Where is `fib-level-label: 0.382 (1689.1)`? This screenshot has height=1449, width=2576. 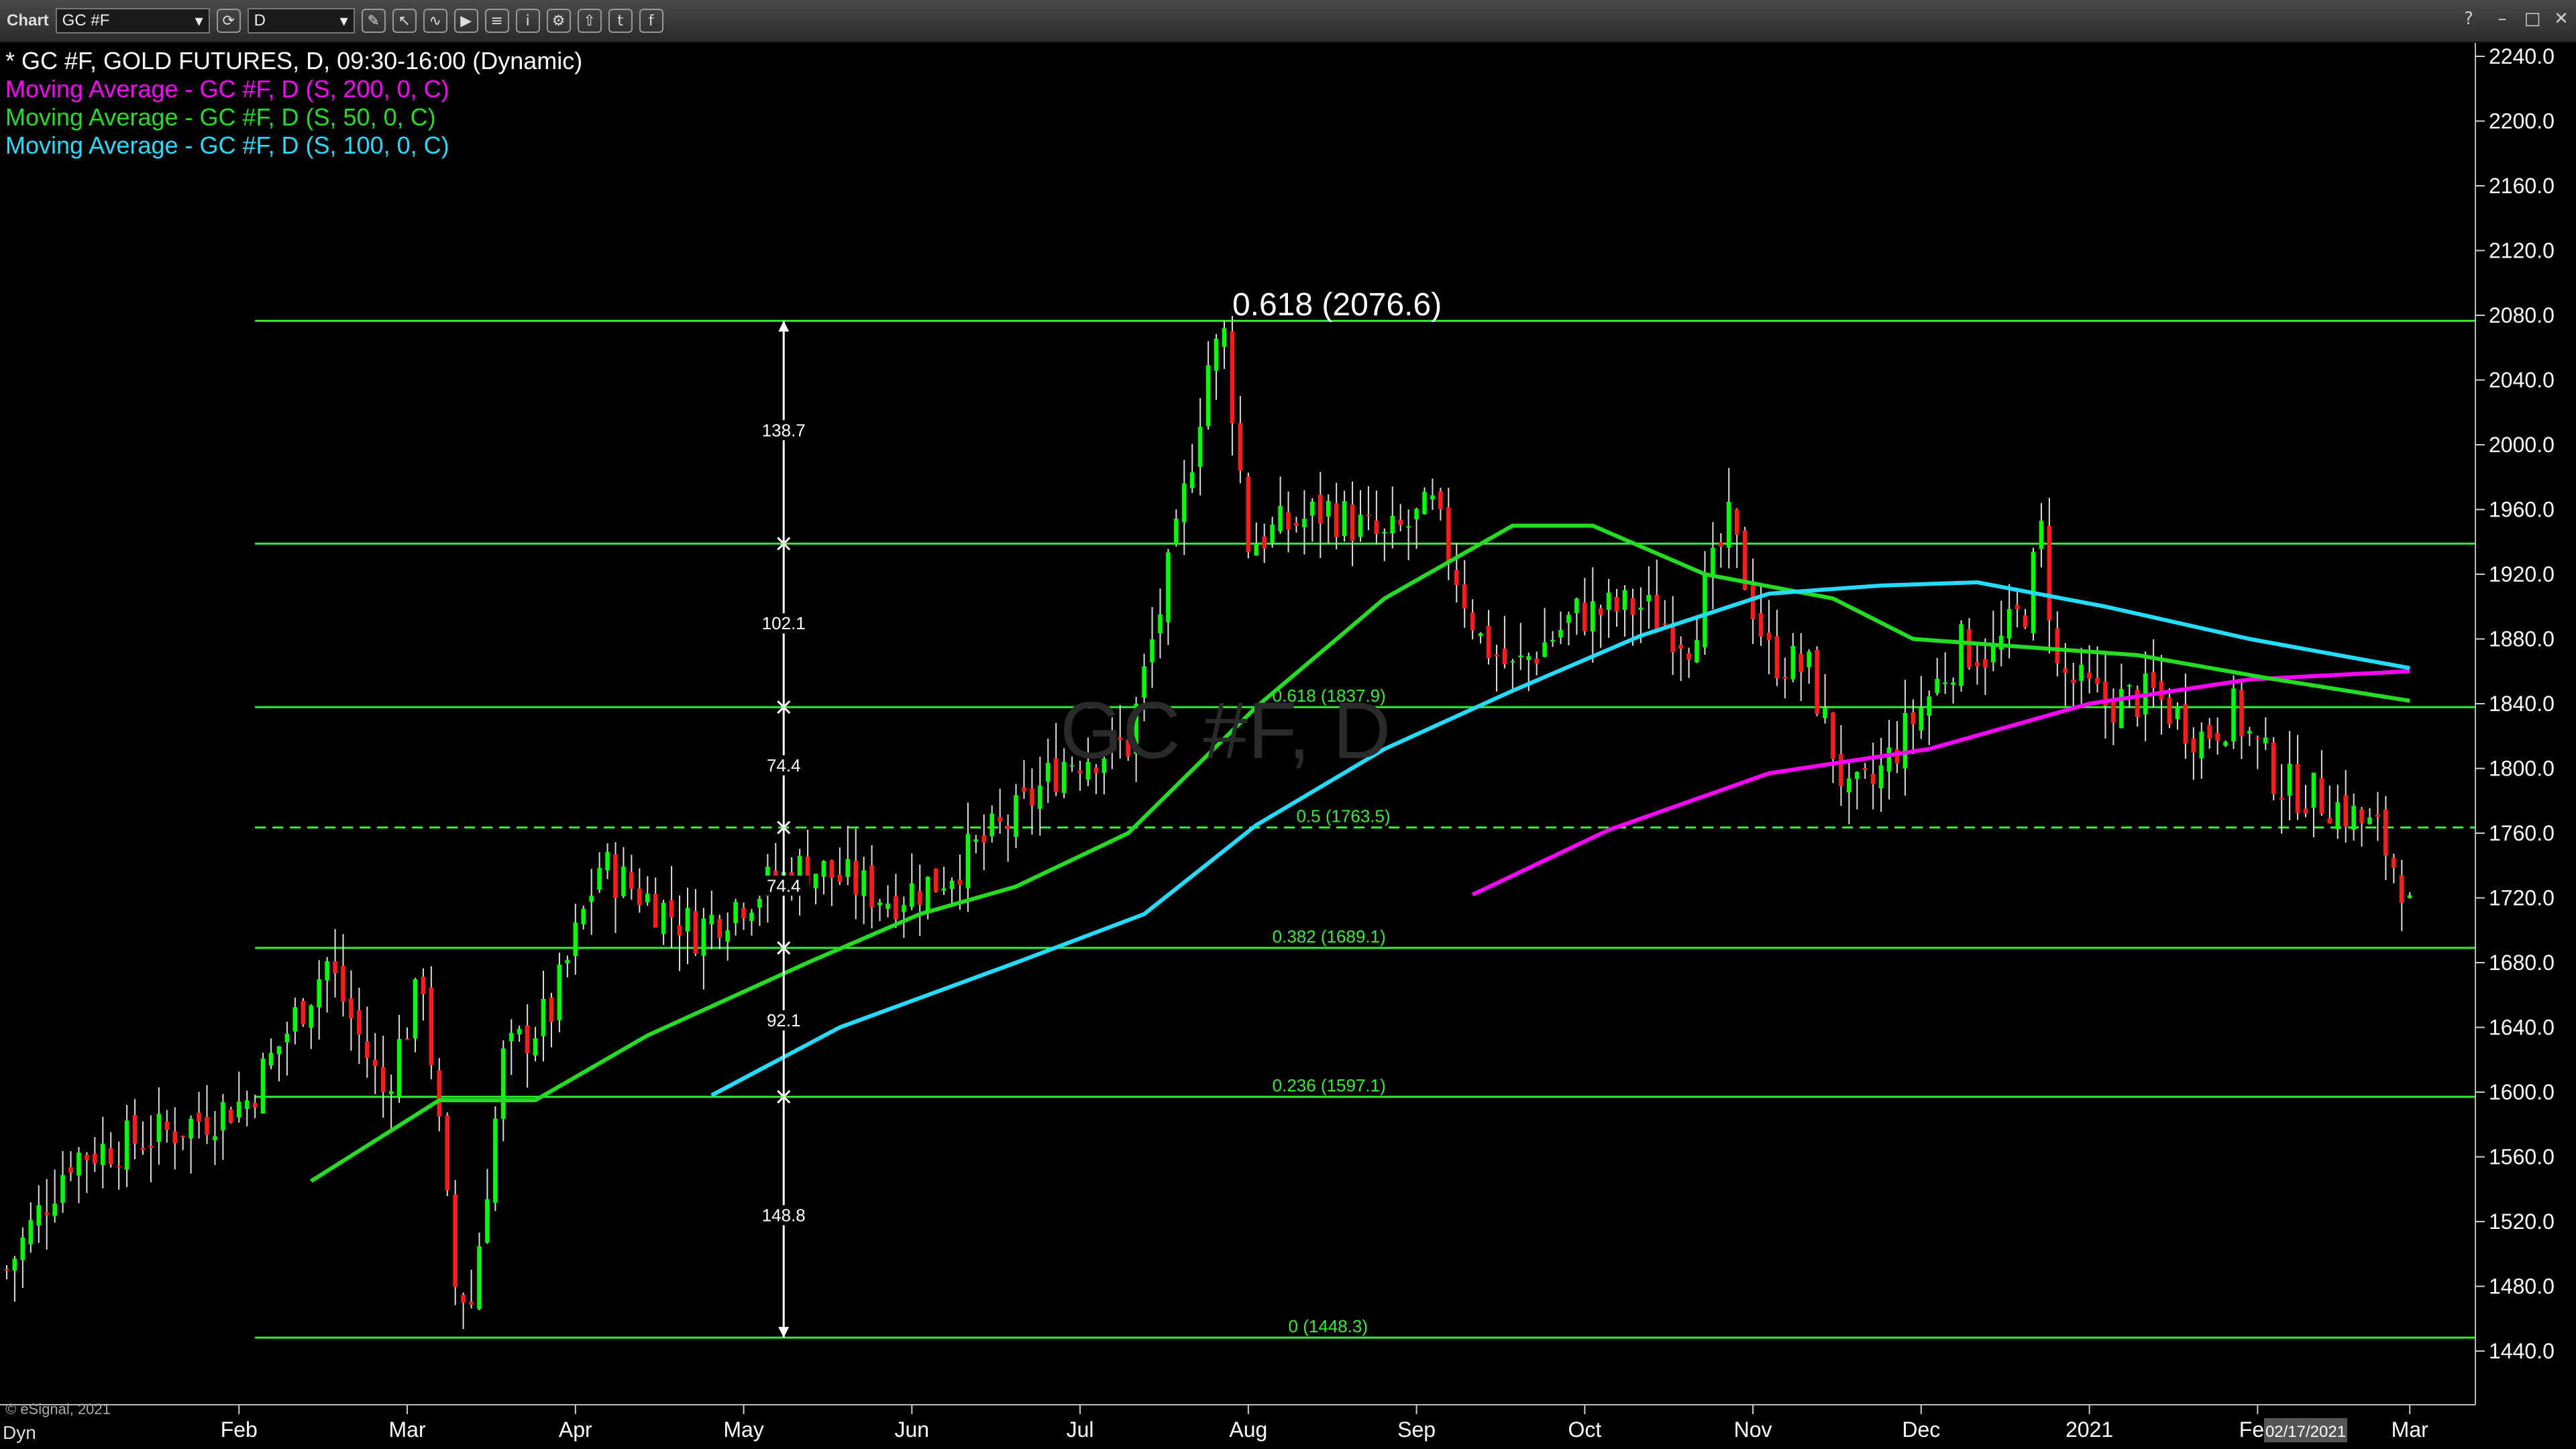 fib-level-label: 0.382 (1689.1) is located at coordinates (1329, 936).